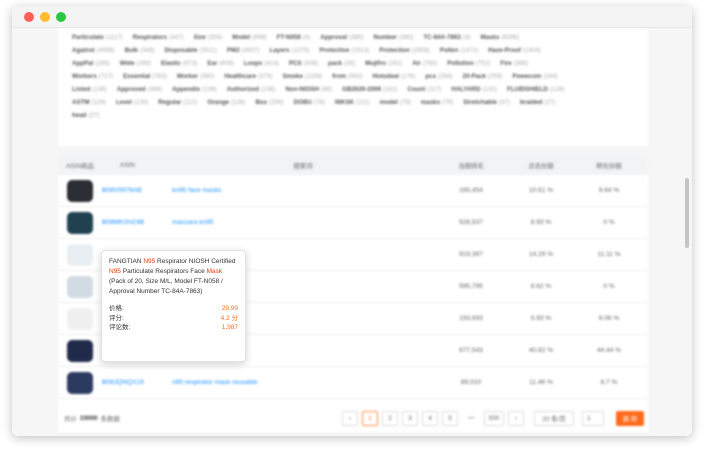 Image resolution: width=704 pixels, height=454 pixels. I want to click on keyword-chip: TC-84A-7863 (4), so click(446, 37).